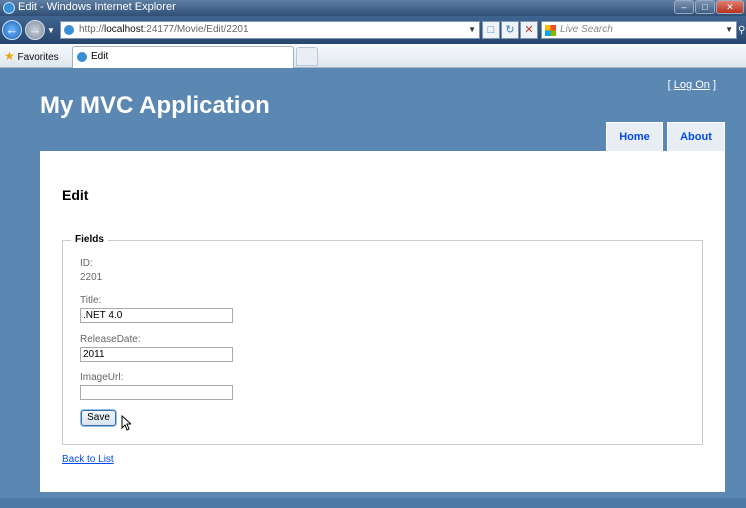 The image size is (746, 508). What do you see at coordinates (91, 300) in the screenshot?
I see `title-label: Title:` at bounding box center [91, 300].